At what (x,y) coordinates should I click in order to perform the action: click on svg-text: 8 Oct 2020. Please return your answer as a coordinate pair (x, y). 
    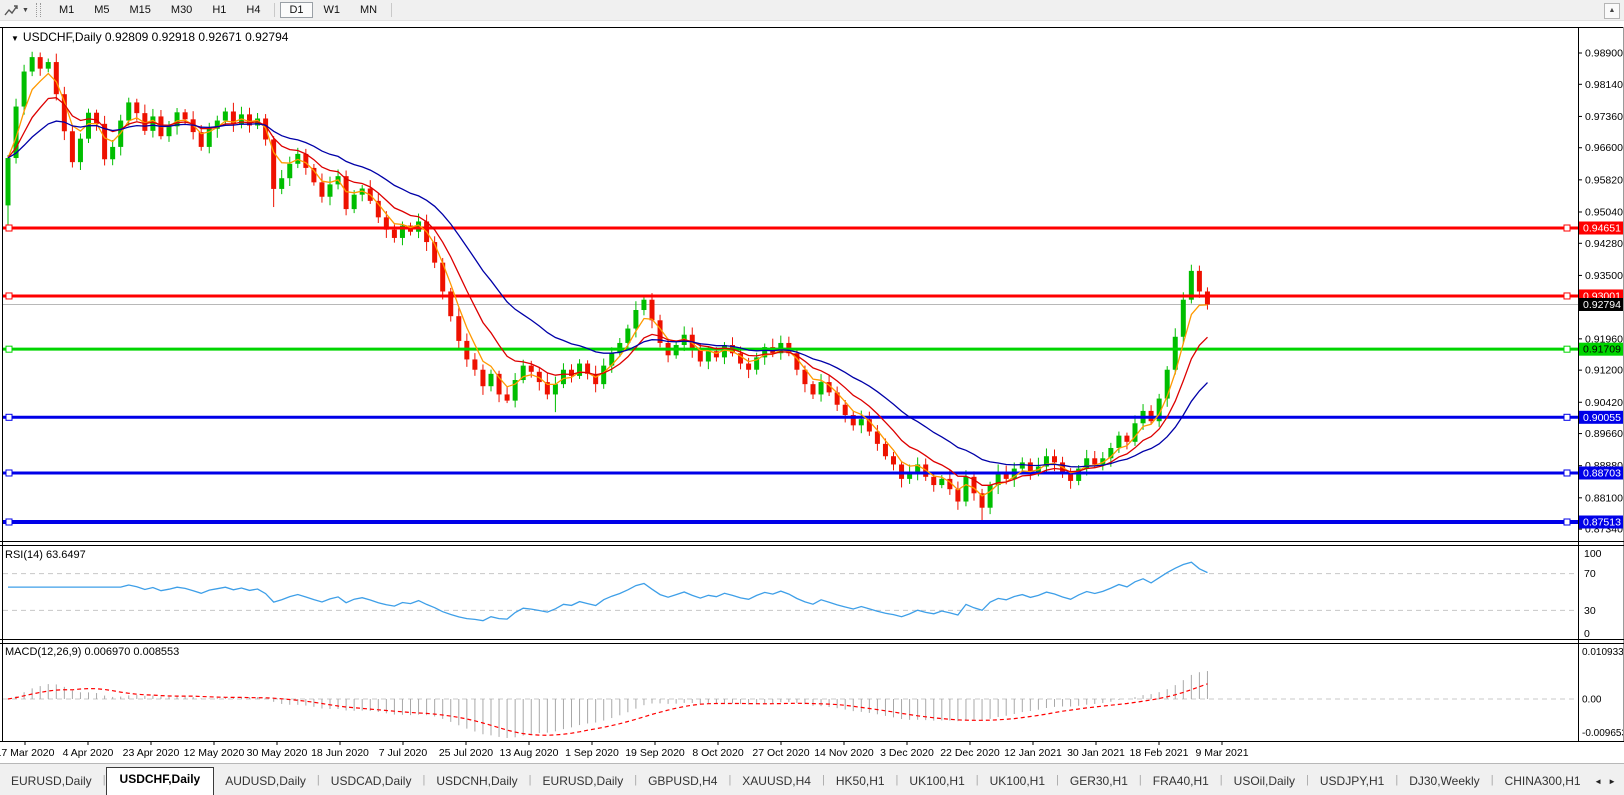
    Looking at the image, I should click on (718, 753).